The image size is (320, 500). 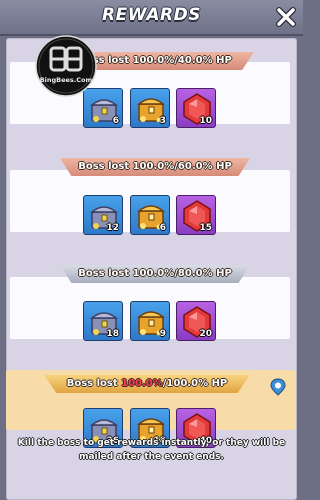 What do you see at coordinates (150, 215) in the screenshot?
I see `reward-item-tile: 6` at bounding box center [150, 215].